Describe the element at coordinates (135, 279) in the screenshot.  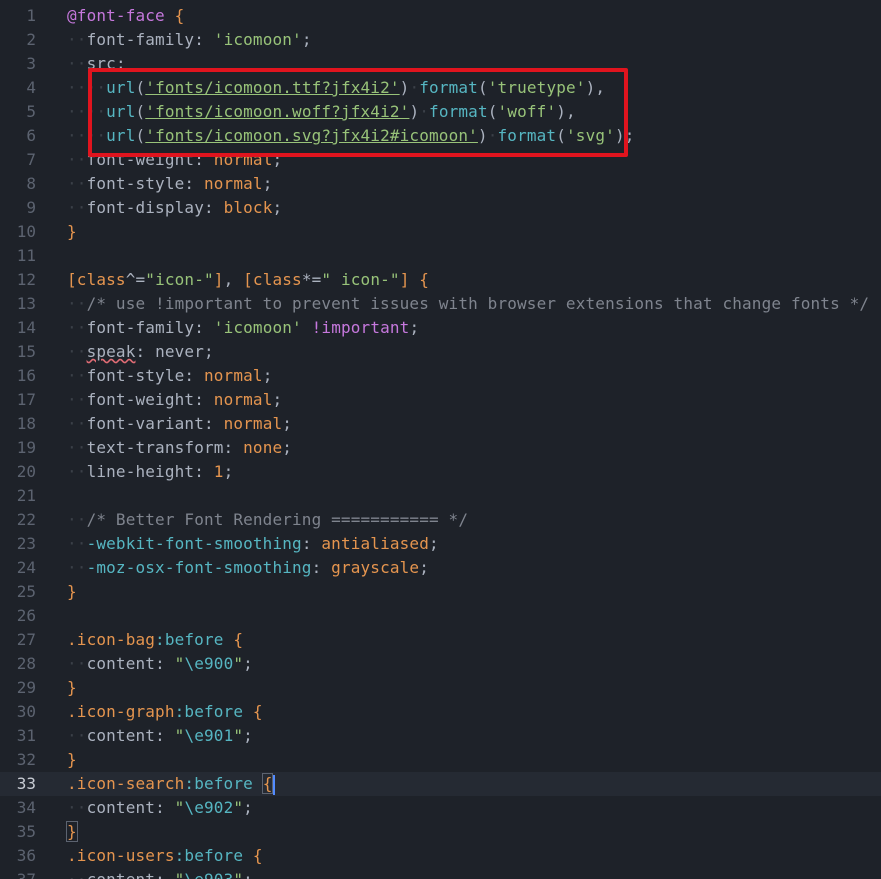
I see `code-token: ^=` at that location.